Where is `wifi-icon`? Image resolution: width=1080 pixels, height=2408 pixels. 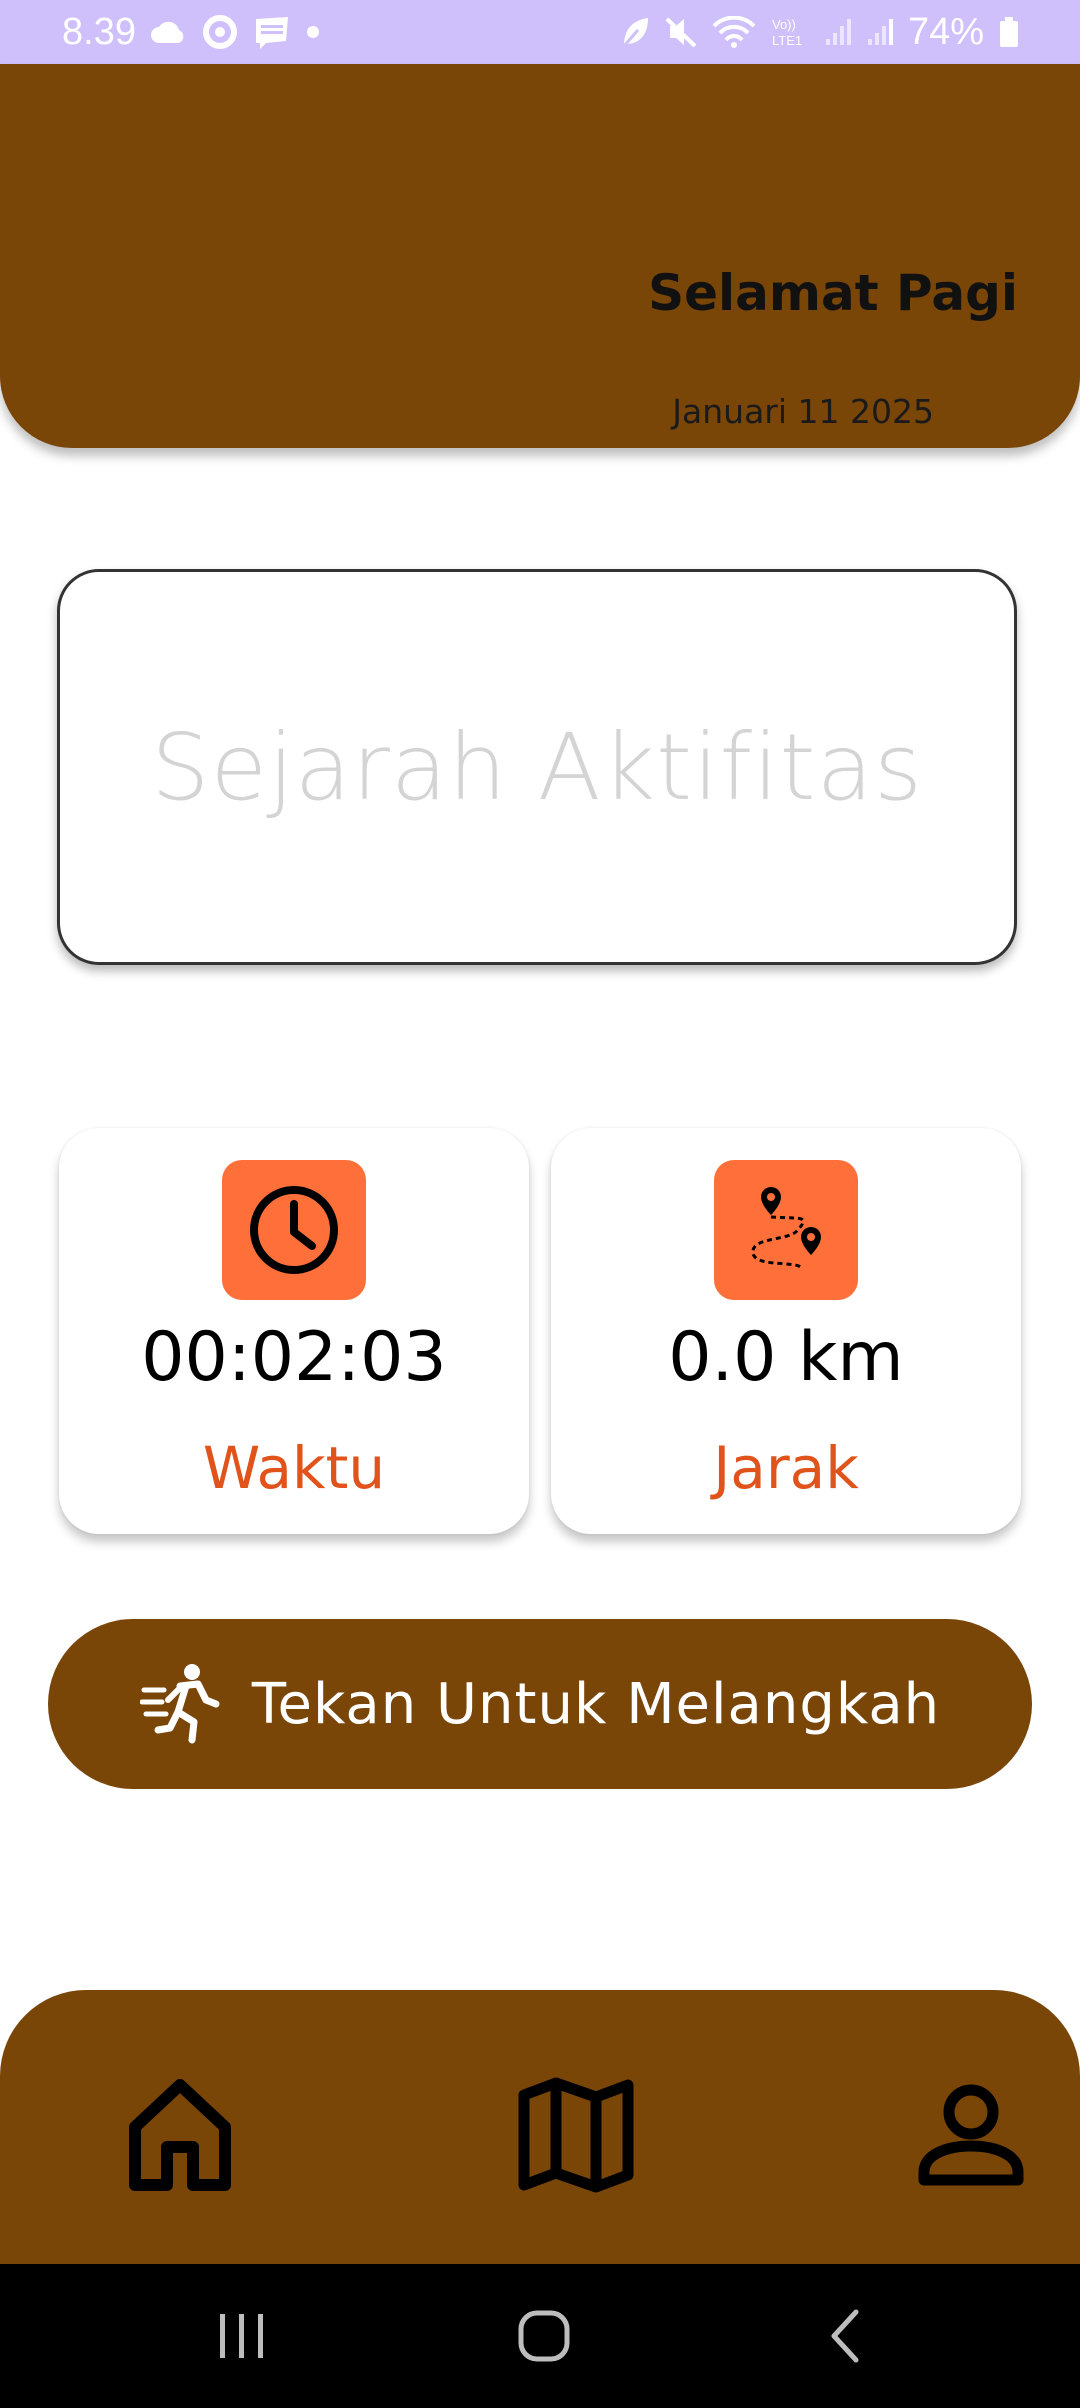 wifi-icon is located at coordinates (734, 32).